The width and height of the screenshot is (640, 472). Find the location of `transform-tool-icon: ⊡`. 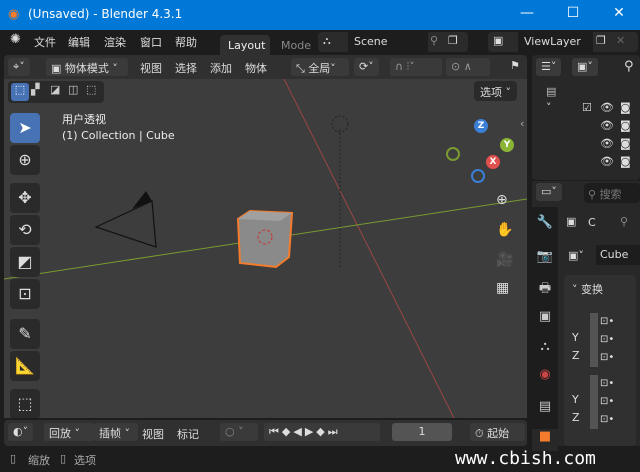

transform-tool-icon: ⊡ is located at coordinates (25, 294).